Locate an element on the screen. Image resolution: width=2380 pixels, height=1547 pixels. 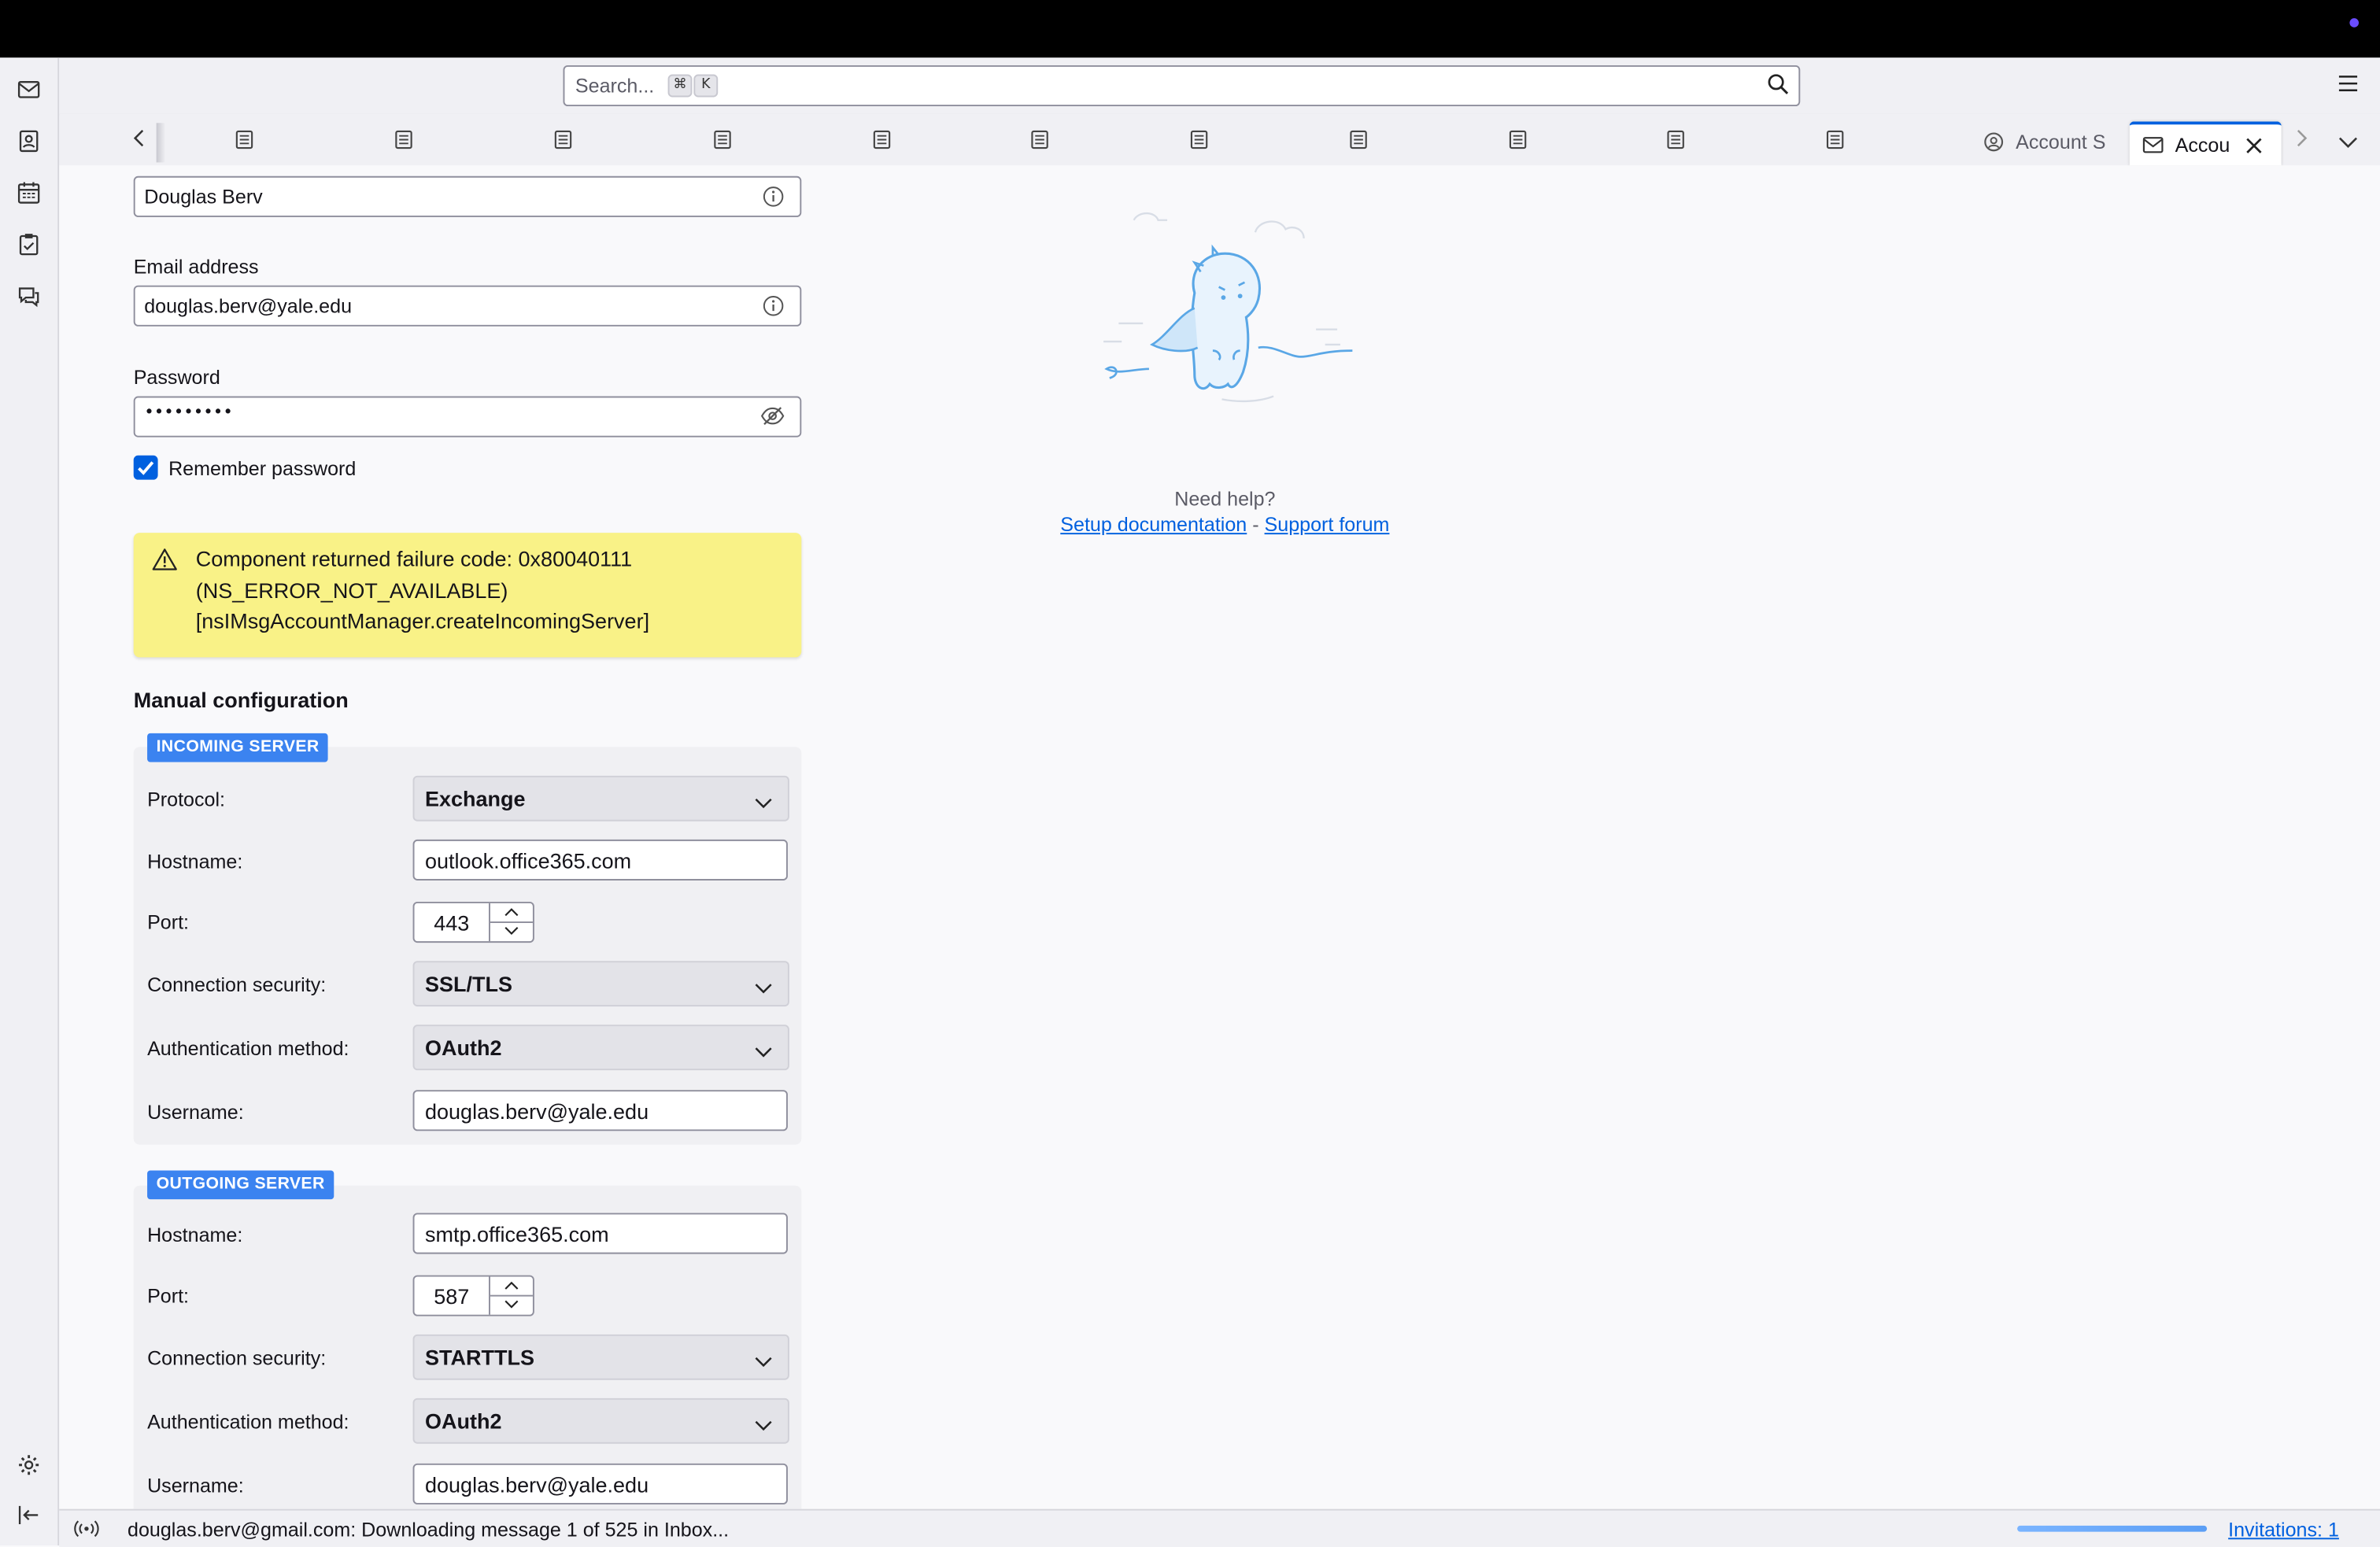
outgoing-port-label: Port: is located at coordinates (168, 1296).